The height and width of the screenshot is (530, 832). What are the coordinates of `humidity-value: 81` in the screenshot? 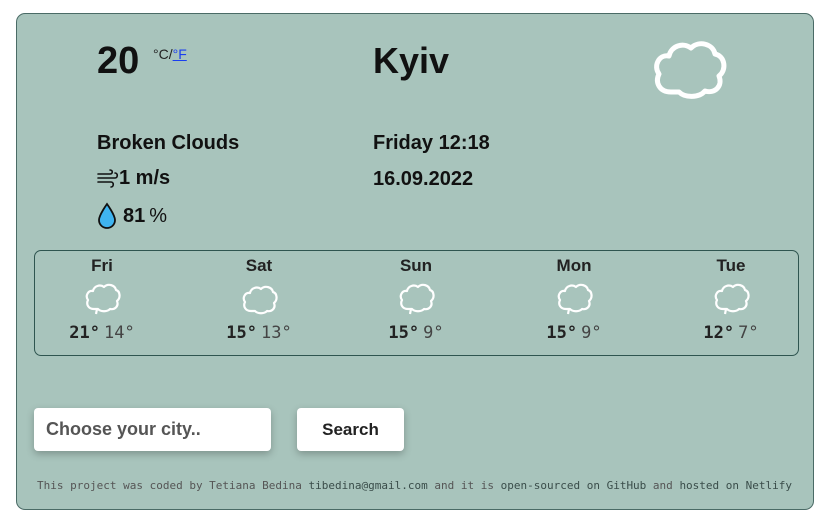 It's located at (134, 215).